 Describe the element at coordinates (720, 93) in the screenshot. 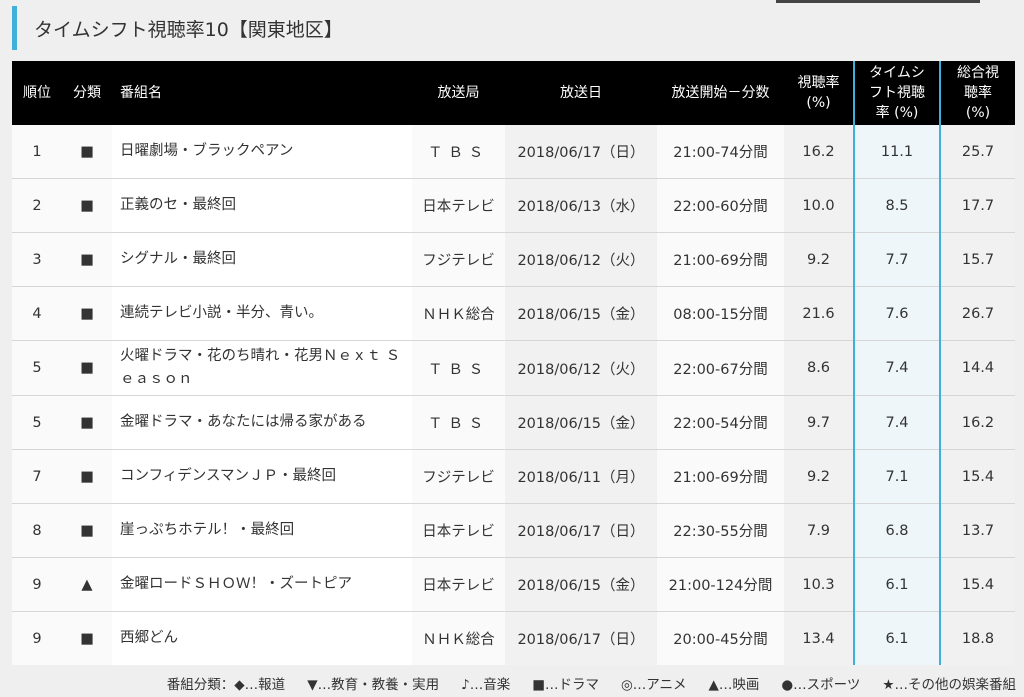

I see `col-header-time: 放送開始－分数` at that location.